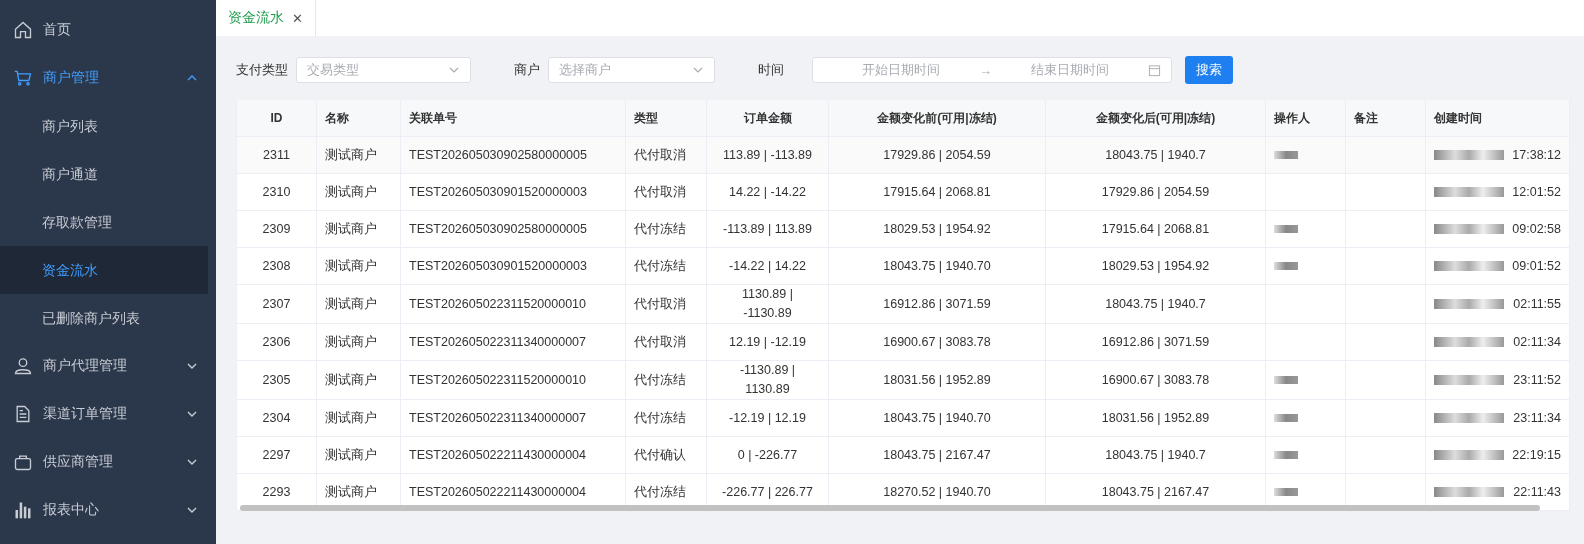 This screenshot has width=1584, height=544. What do you see at coordinates (1536, 229) in the screenshot?
I see `table-cell: 09:02:58` at bounding box center [1536, 229].